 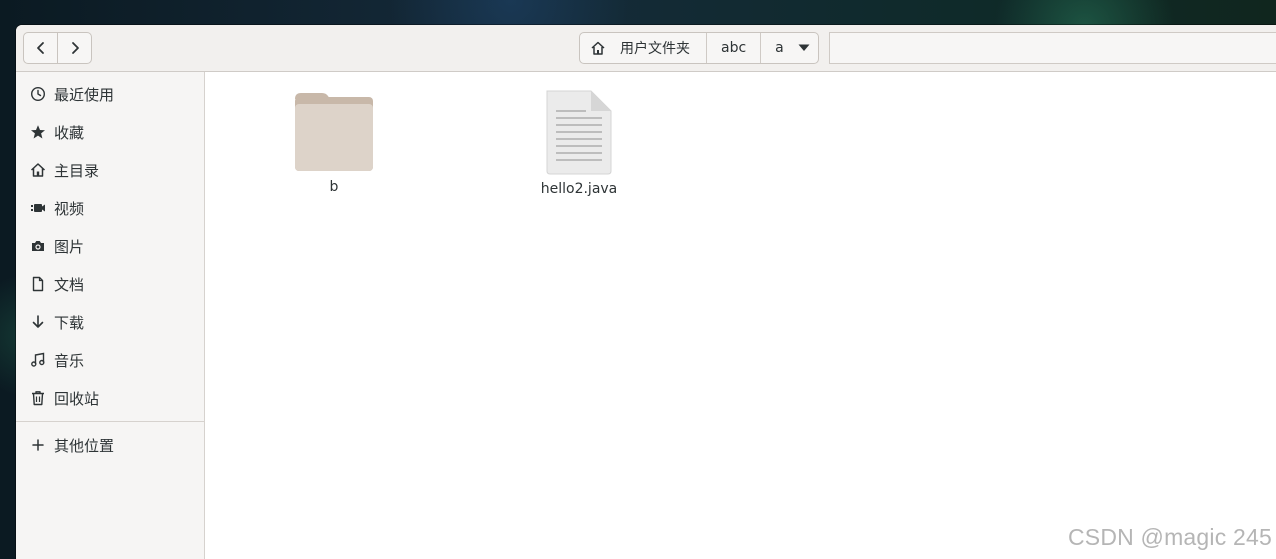 I want to click on clock-icon, so click(x=38, y=94).